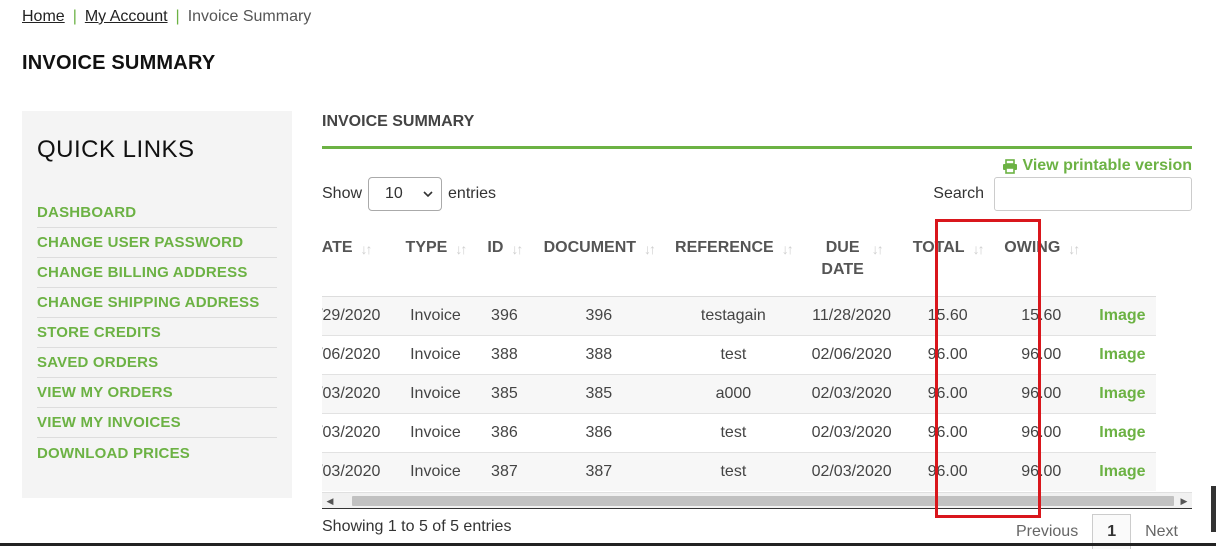 The width and height of the screenshot is (1216, 549). What do you see at coordinates (126, 17) in the screenshot?
I see `breadcrumb-account-link: My Account` at bounding box center [126, 17].